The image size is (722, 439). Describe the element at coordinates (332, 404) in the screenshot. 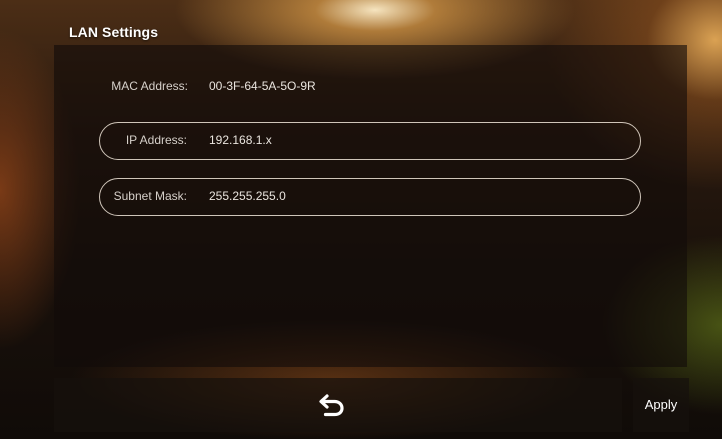

I see `back-arrow-icon` at that location.